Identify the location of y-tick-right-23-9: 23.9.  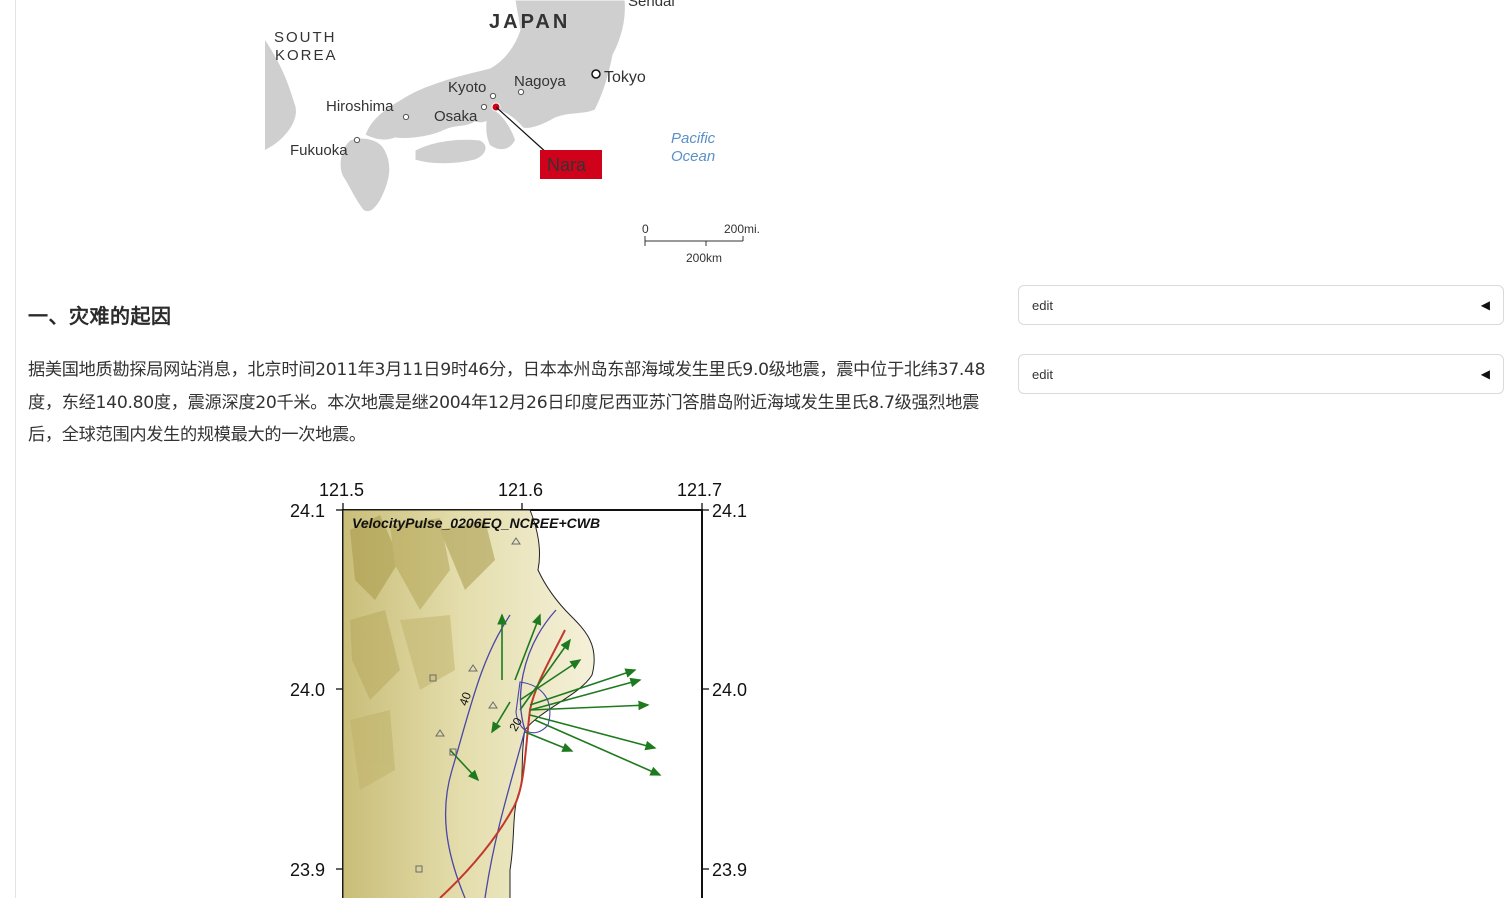
(729, 870).